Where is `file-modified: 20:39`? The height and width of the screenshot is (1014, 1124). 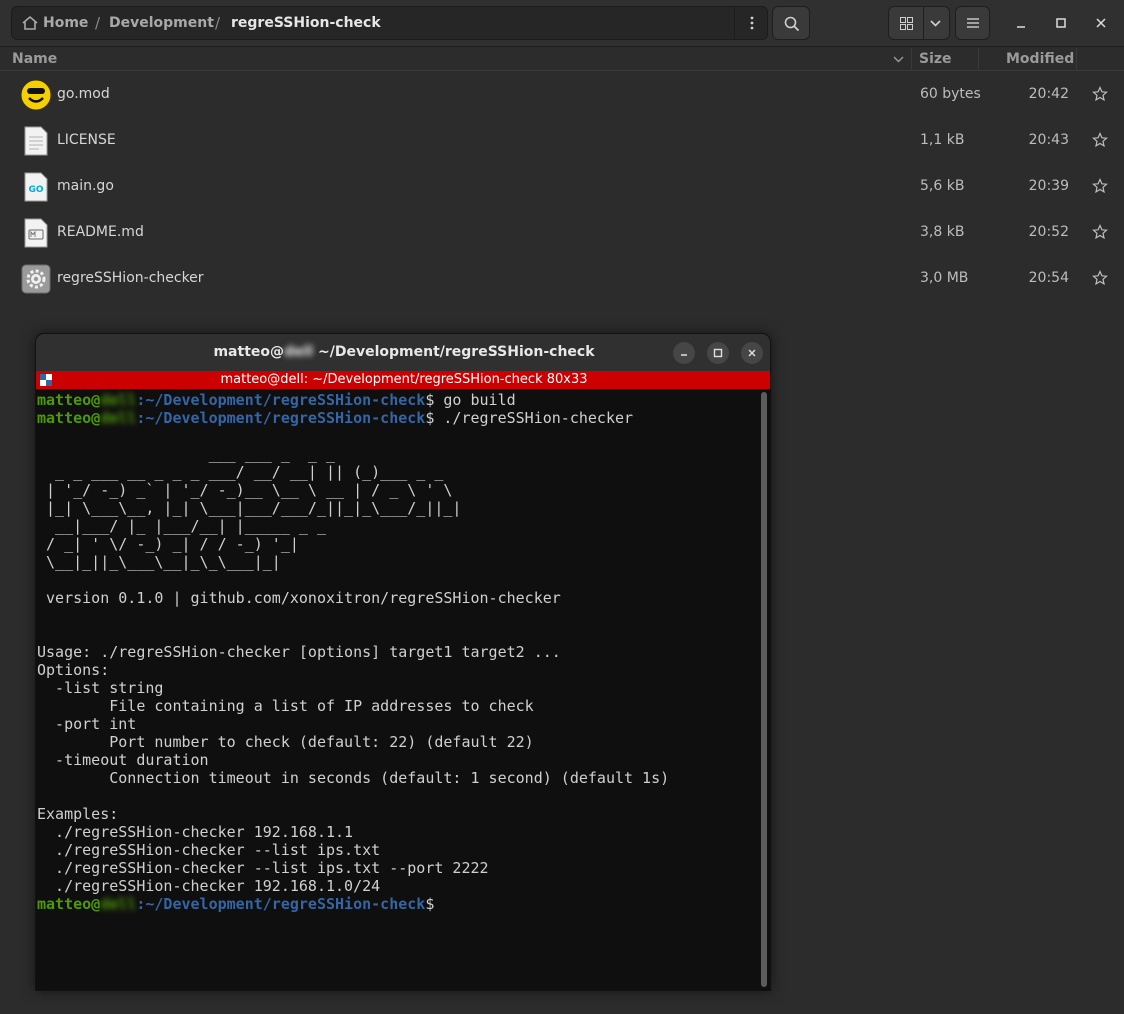 file-modified: 20:39 is located at coordinates (1048, 186).